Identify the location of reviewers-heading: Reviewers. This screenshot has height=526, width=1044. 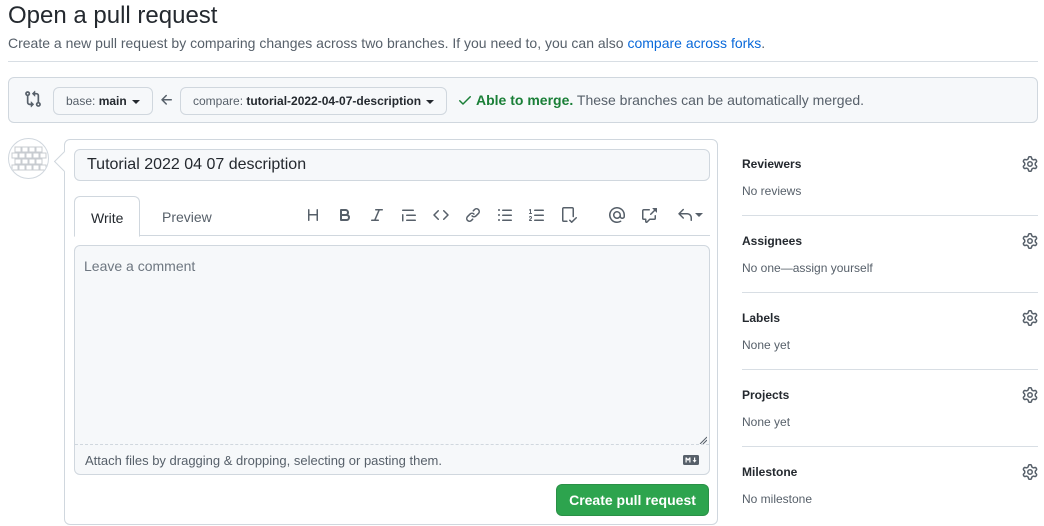
(772, 164).